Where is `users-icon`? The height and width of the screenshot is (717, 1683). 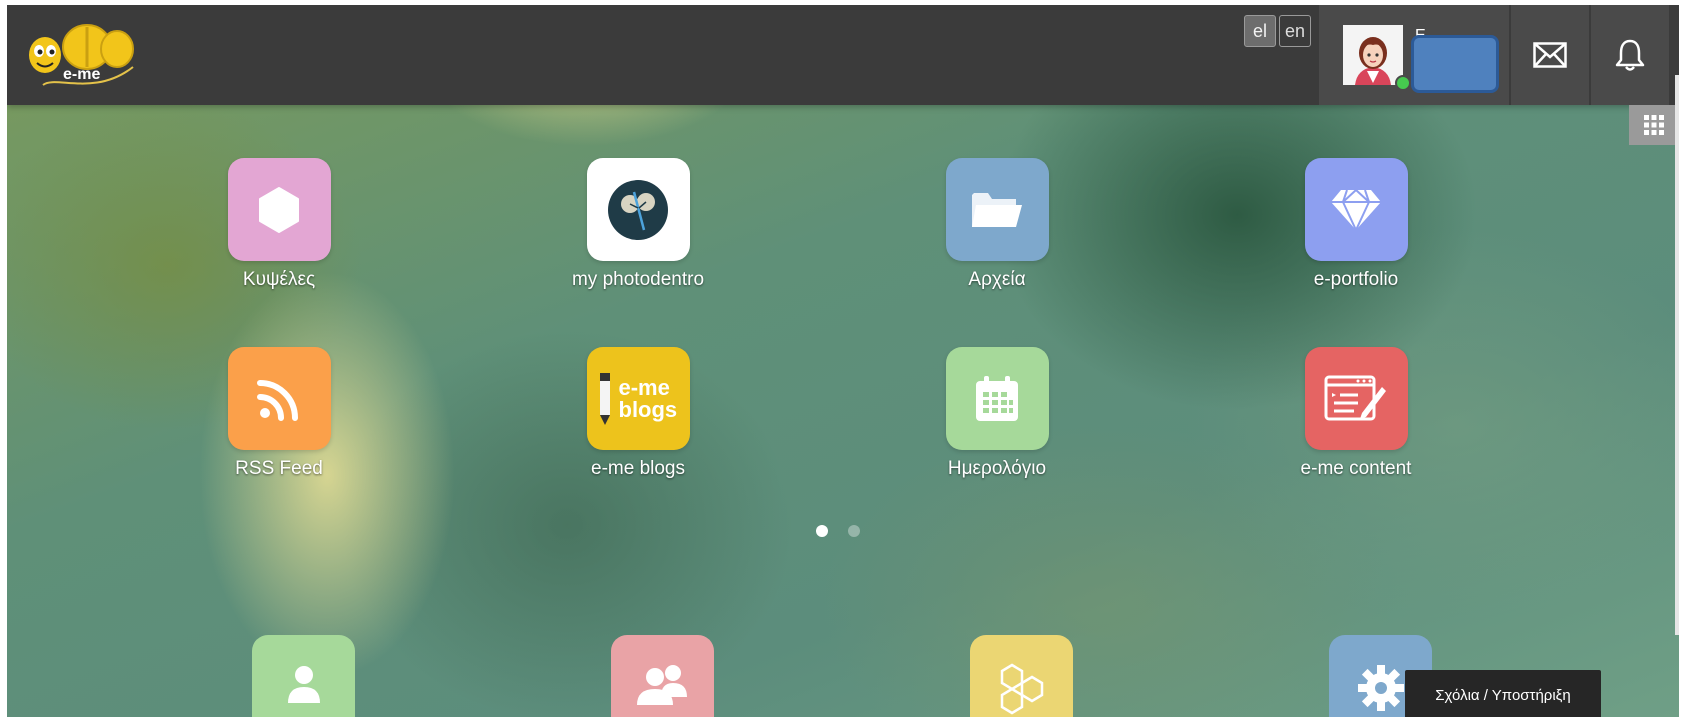 users-icon is located at coordinates (661, 685).